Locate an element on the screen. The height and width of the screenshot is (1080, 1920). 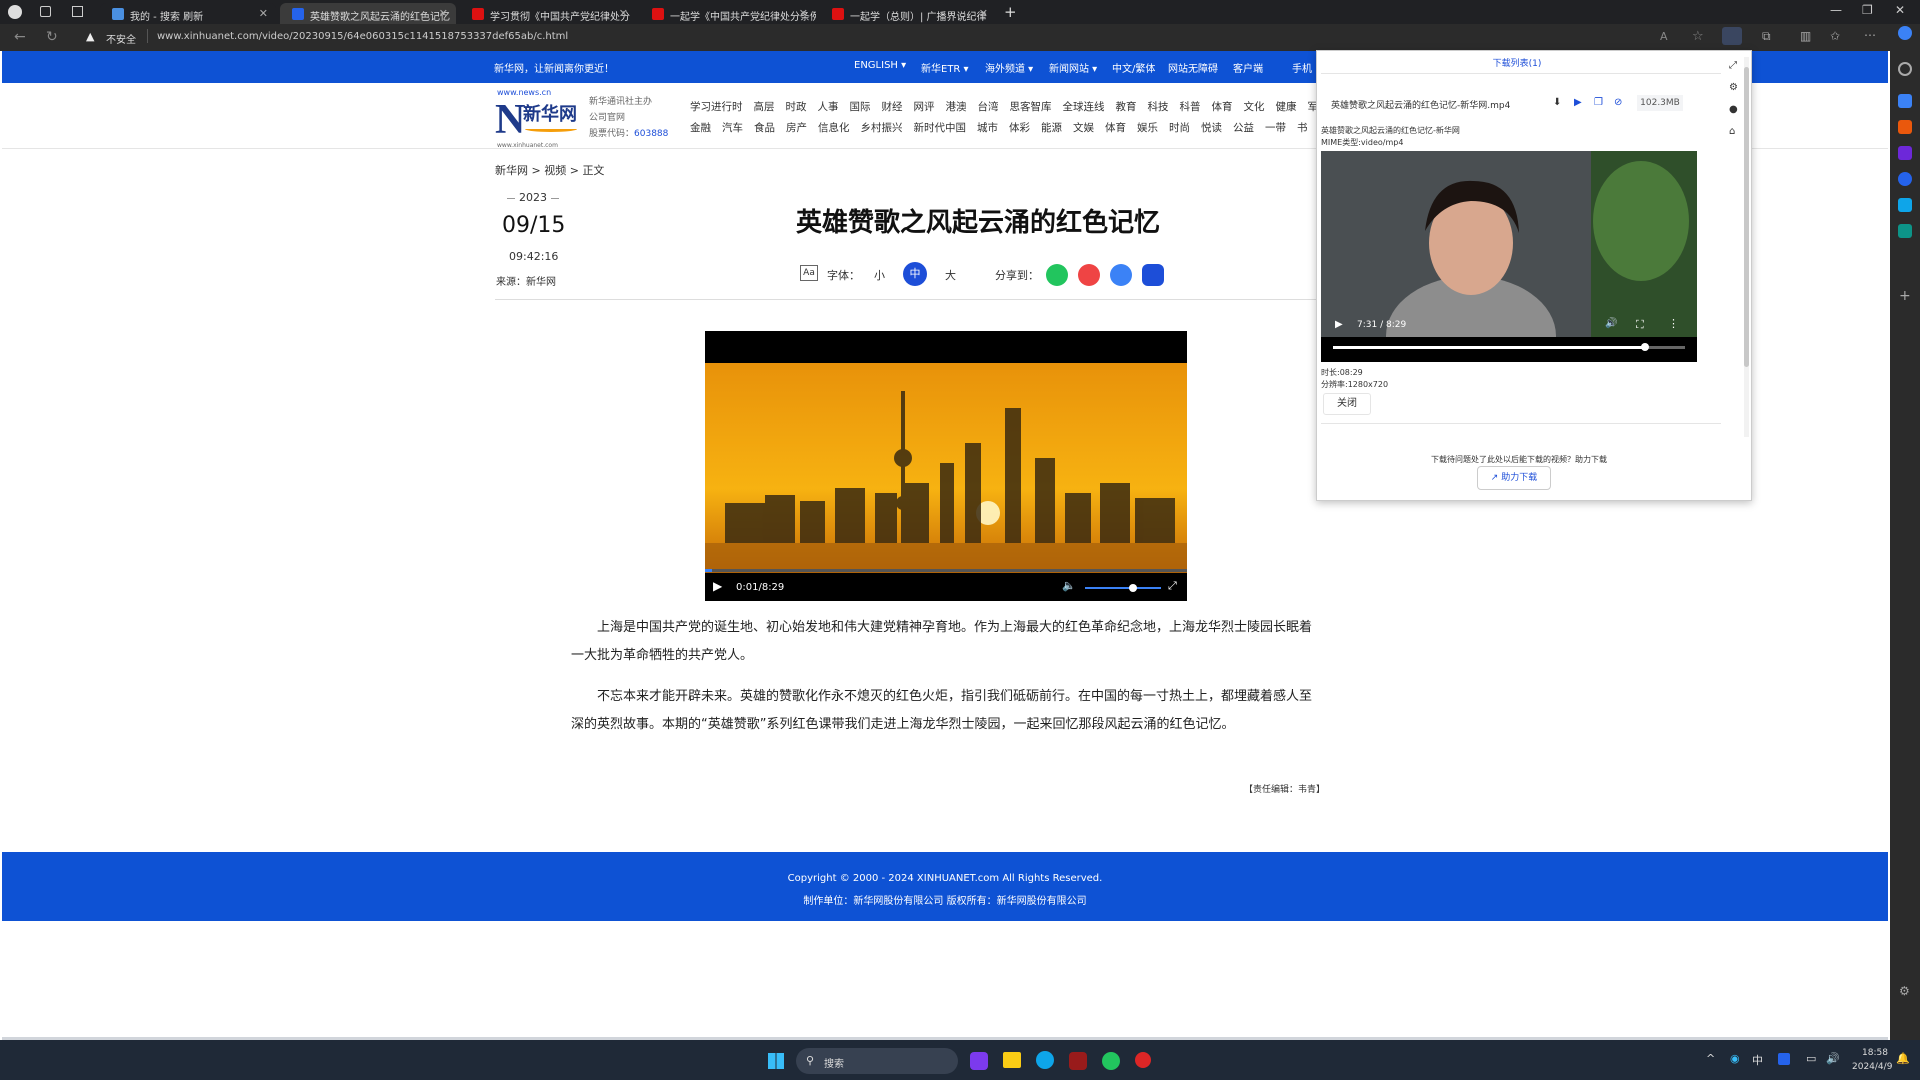
channel-link: 财经 is located at coordinates (892, 107).